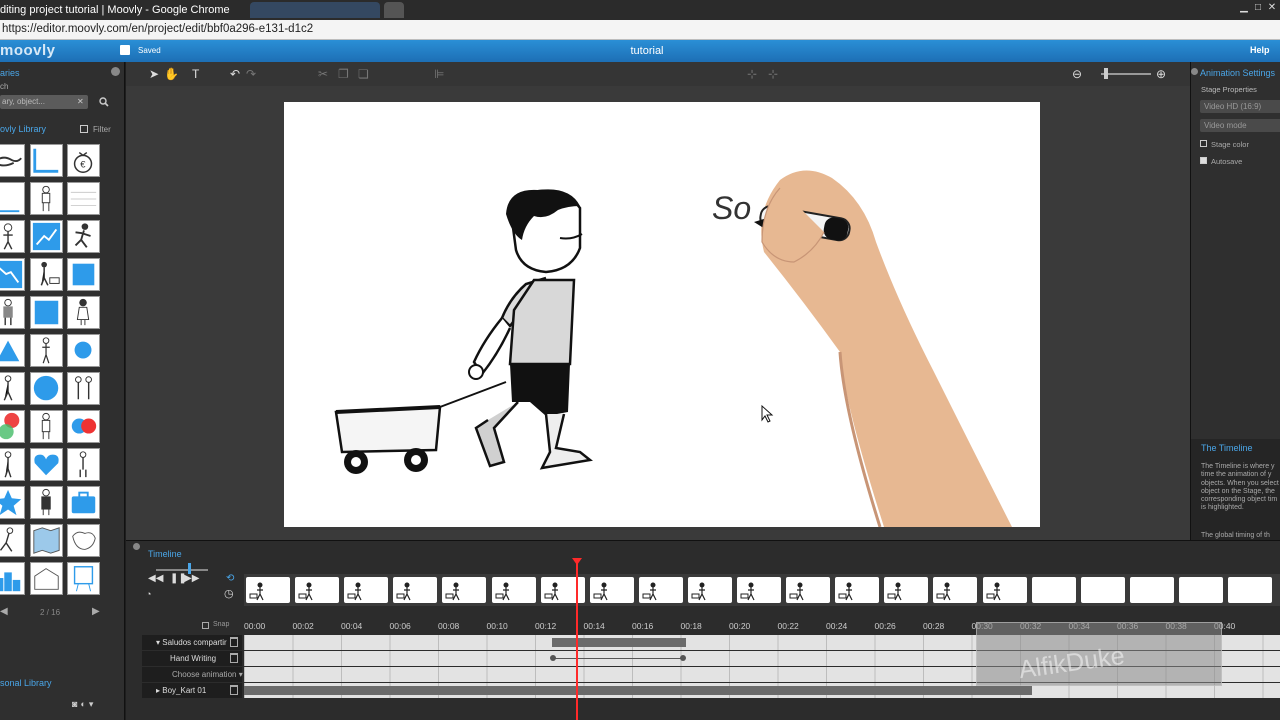  Describe the element at coordinates (1260, 50) in the screenshot. I see `help-link: Help` at that location.